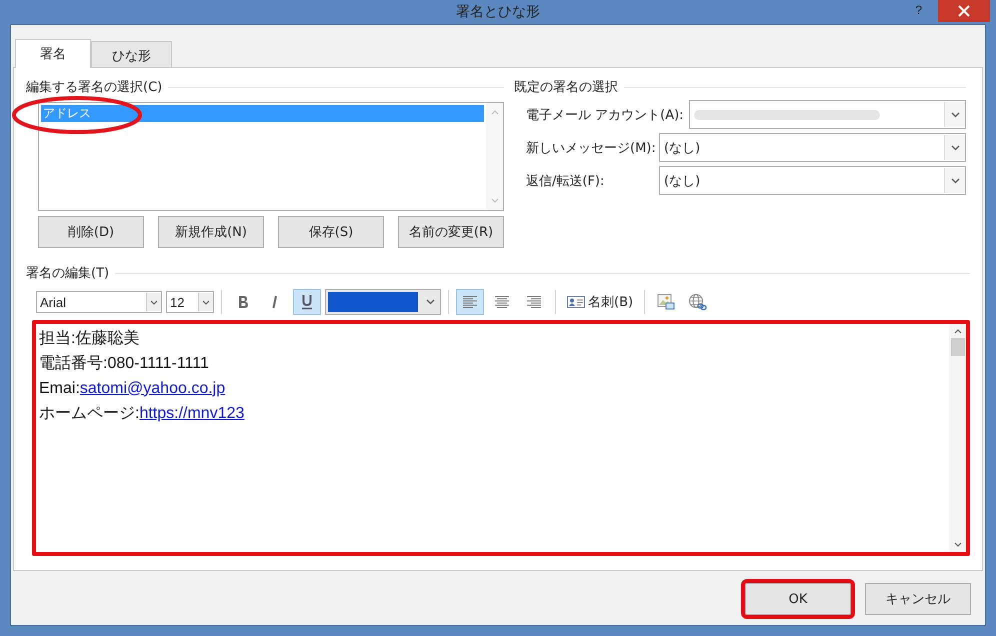  Describe the element at coordinates (957, 347) in the screenshot. I see `scroll-thumb` at that location.